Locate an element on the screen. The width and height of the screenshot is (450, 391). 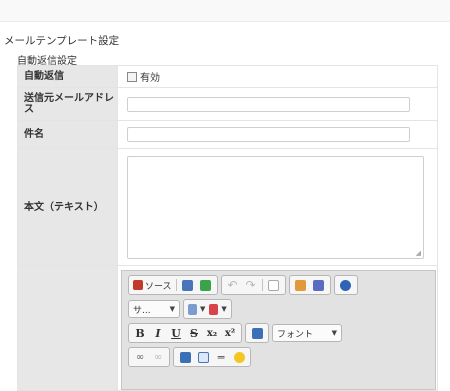
source-icon is located at coordinates (138, 285).